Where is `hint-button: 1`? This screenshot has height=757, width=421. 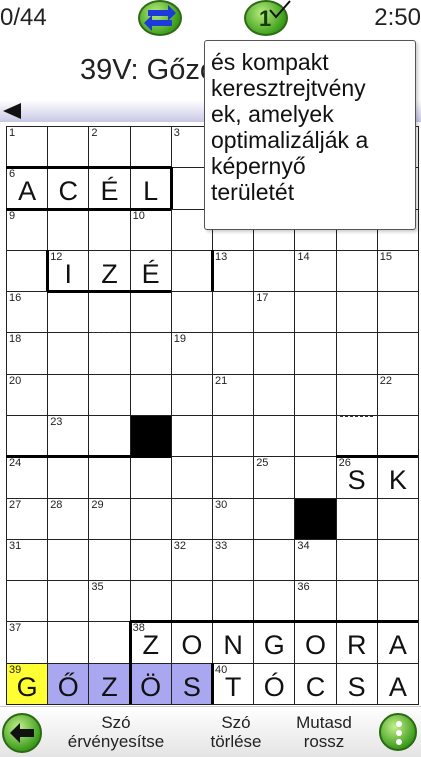 hint-button: 1 is located at coordinates (267, 18).